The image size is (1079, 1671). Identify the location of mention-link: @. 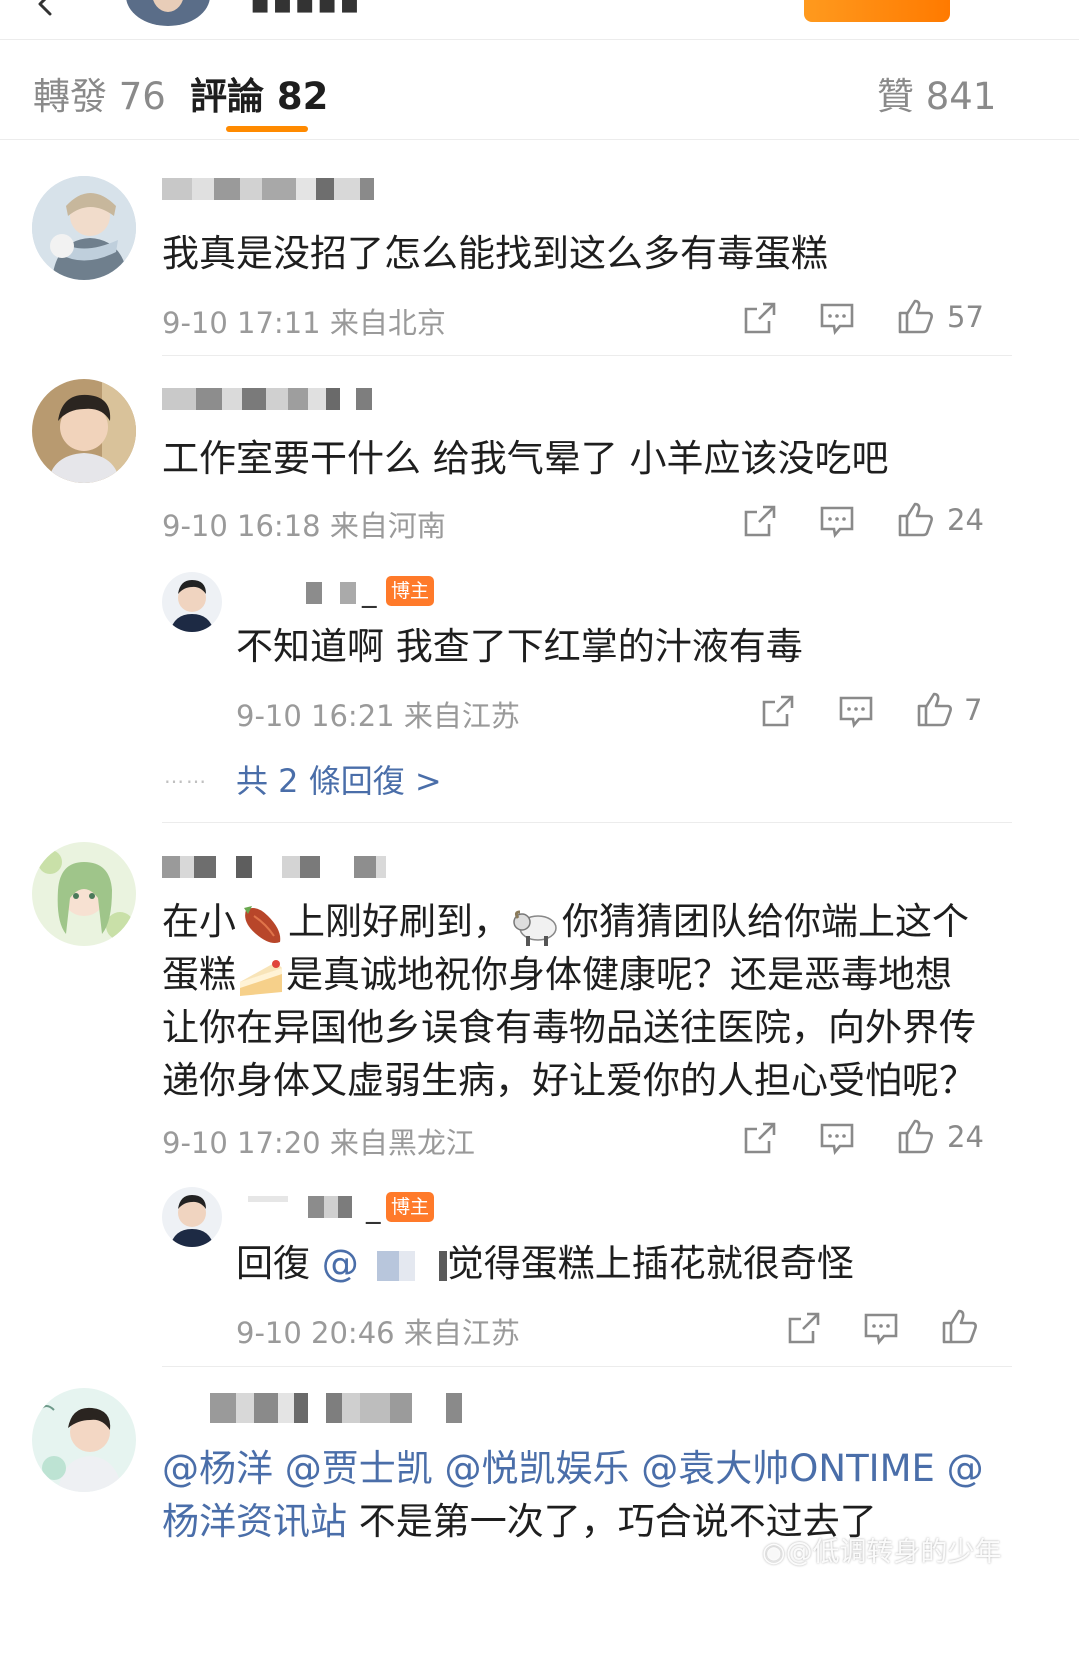
(340, 1263).